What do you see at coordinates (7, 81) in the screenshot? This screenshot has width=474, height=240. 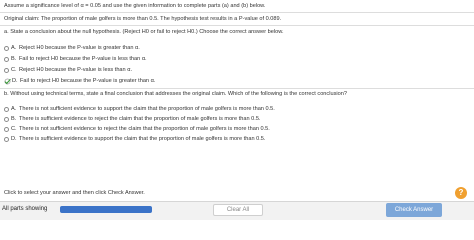 I see `selected-check-icon` at bounding box center [7, 81].